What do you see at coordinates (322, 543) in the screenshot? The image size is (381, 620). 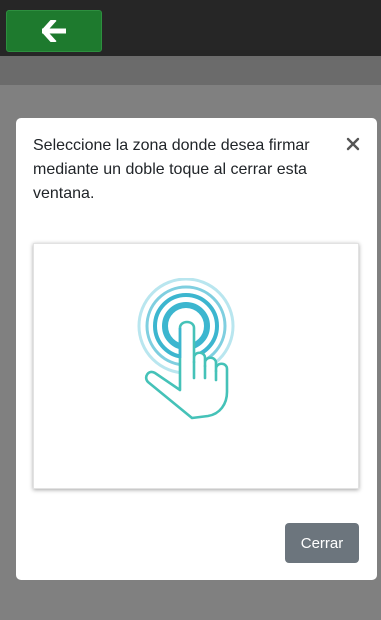 I see `close-button: Cerrar` at bounding box center [322, 543].